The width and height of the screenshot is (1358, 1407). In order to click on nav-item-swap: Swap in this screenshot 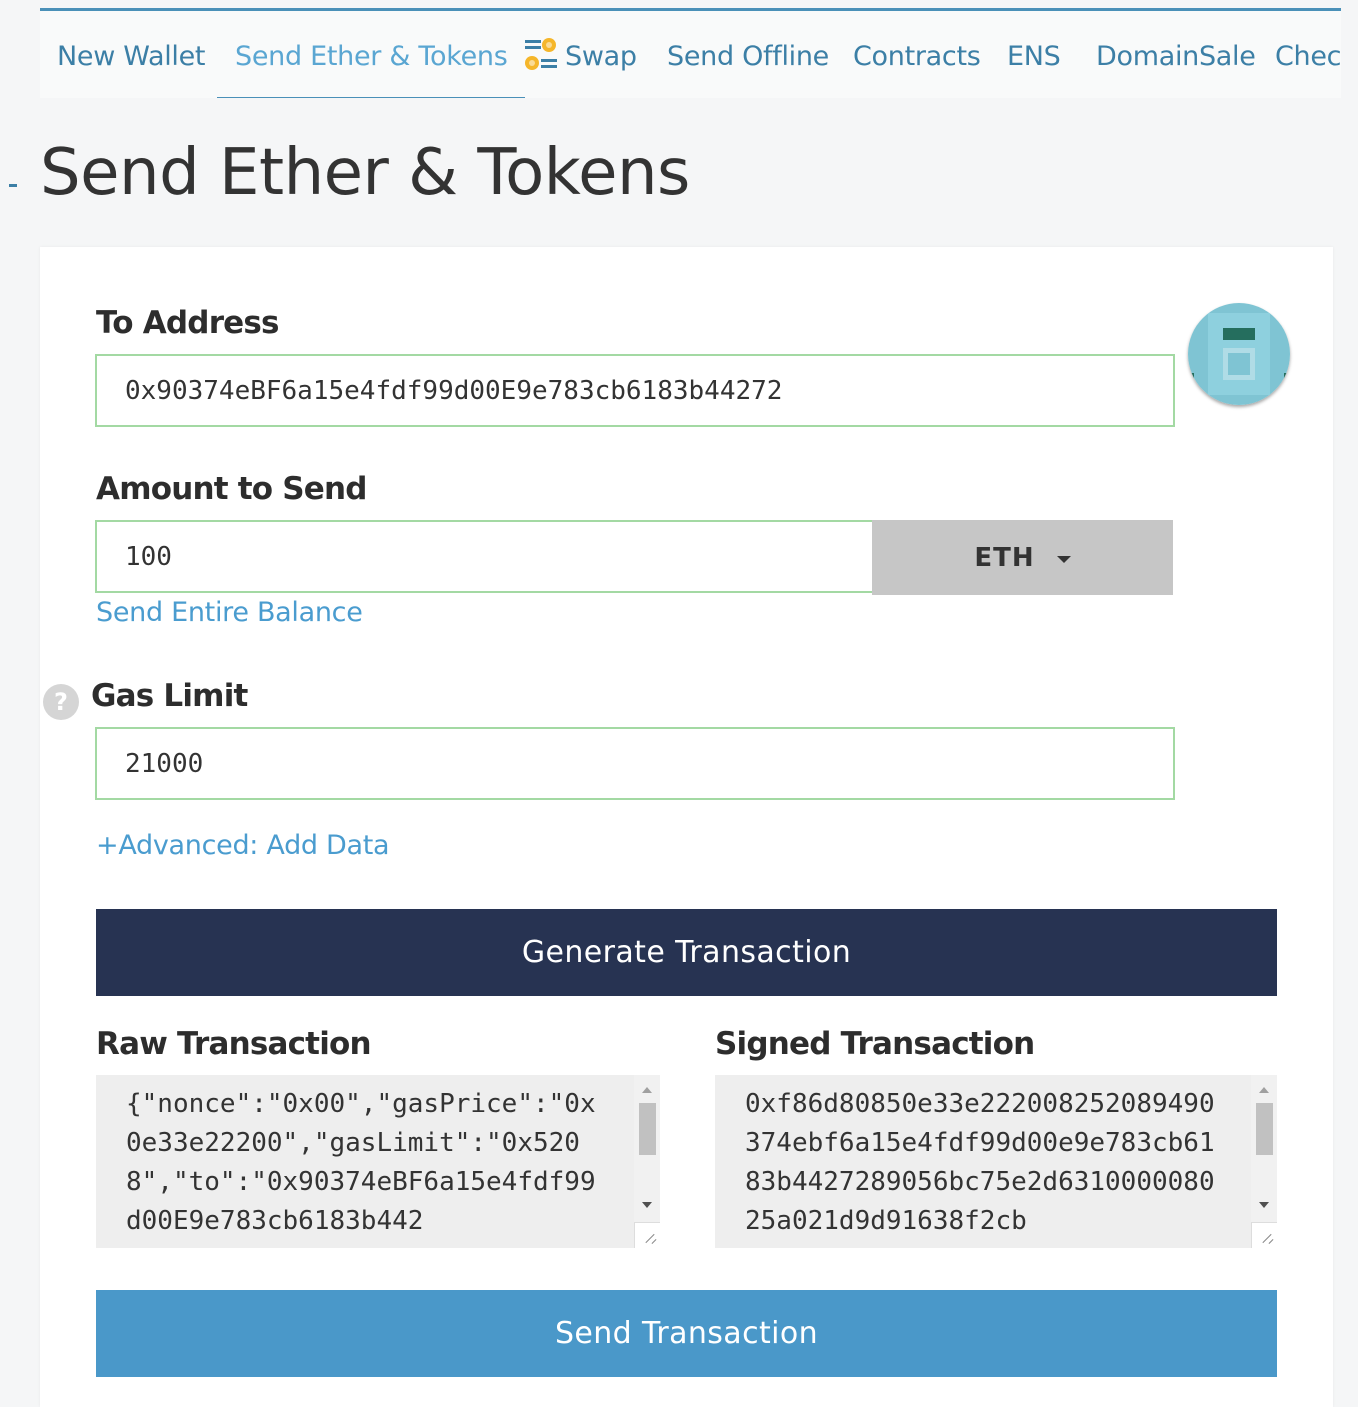, I will do `click(580, 54)`.